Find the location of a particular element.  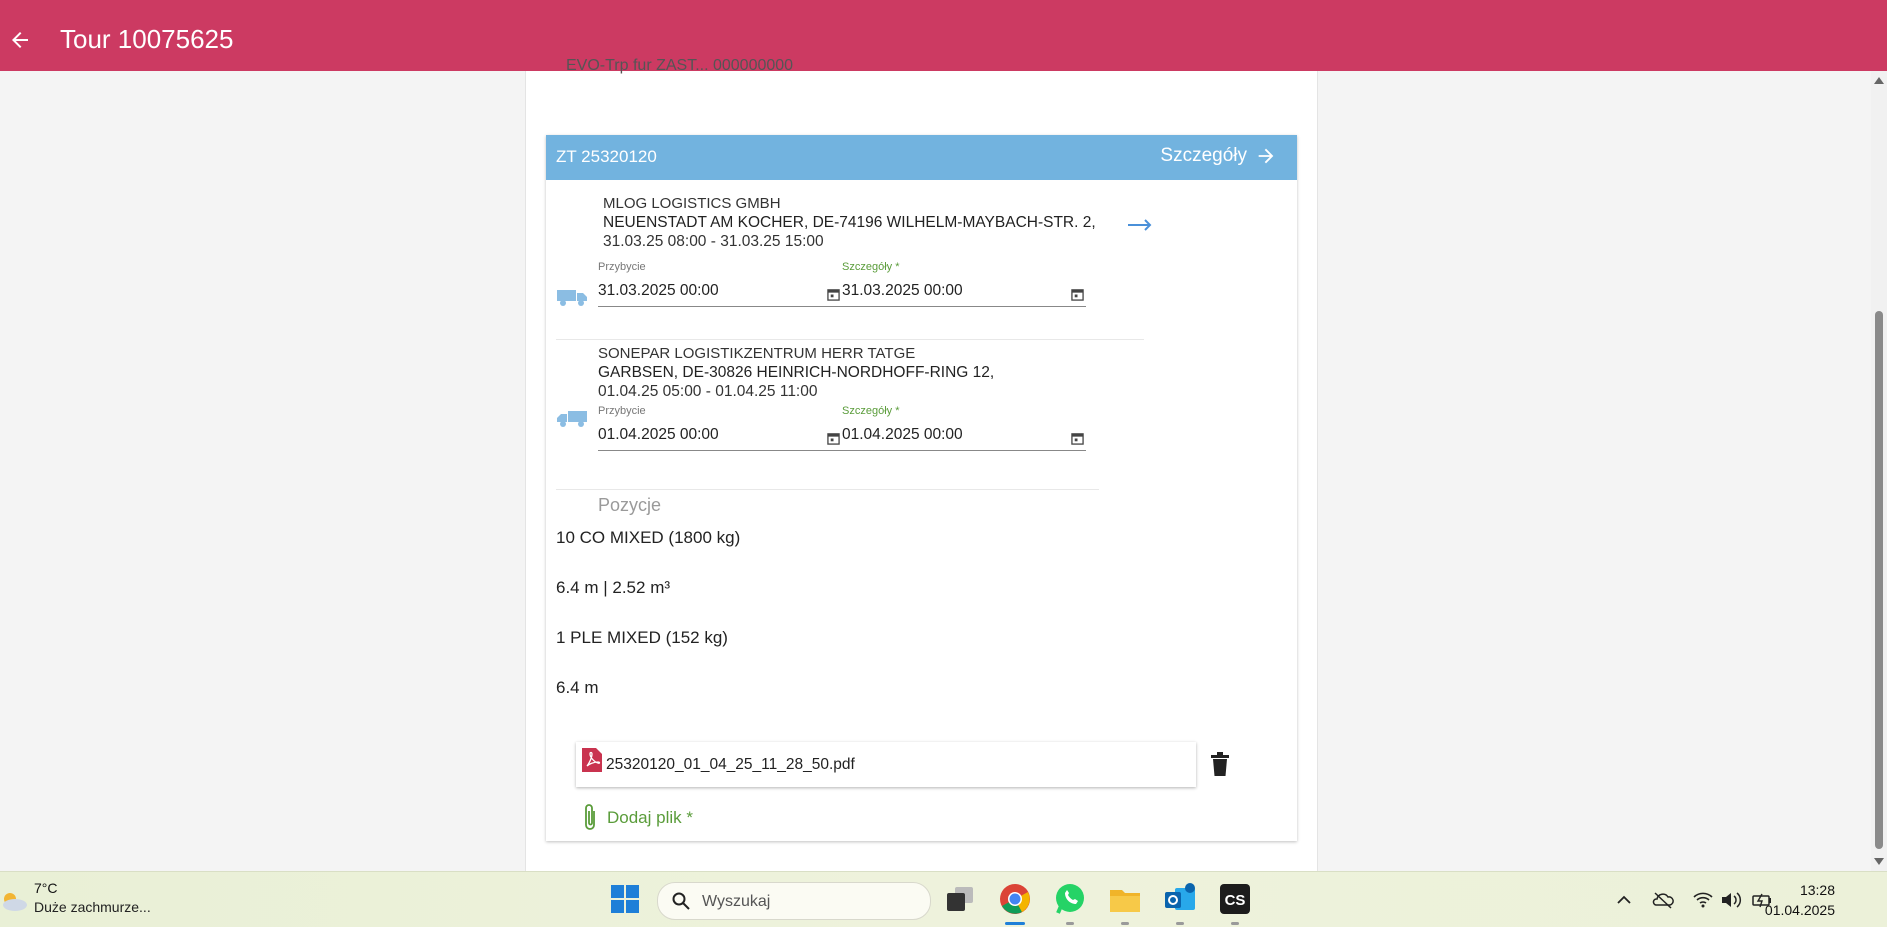

windows-start-icon is located at coordinates (625, 899).